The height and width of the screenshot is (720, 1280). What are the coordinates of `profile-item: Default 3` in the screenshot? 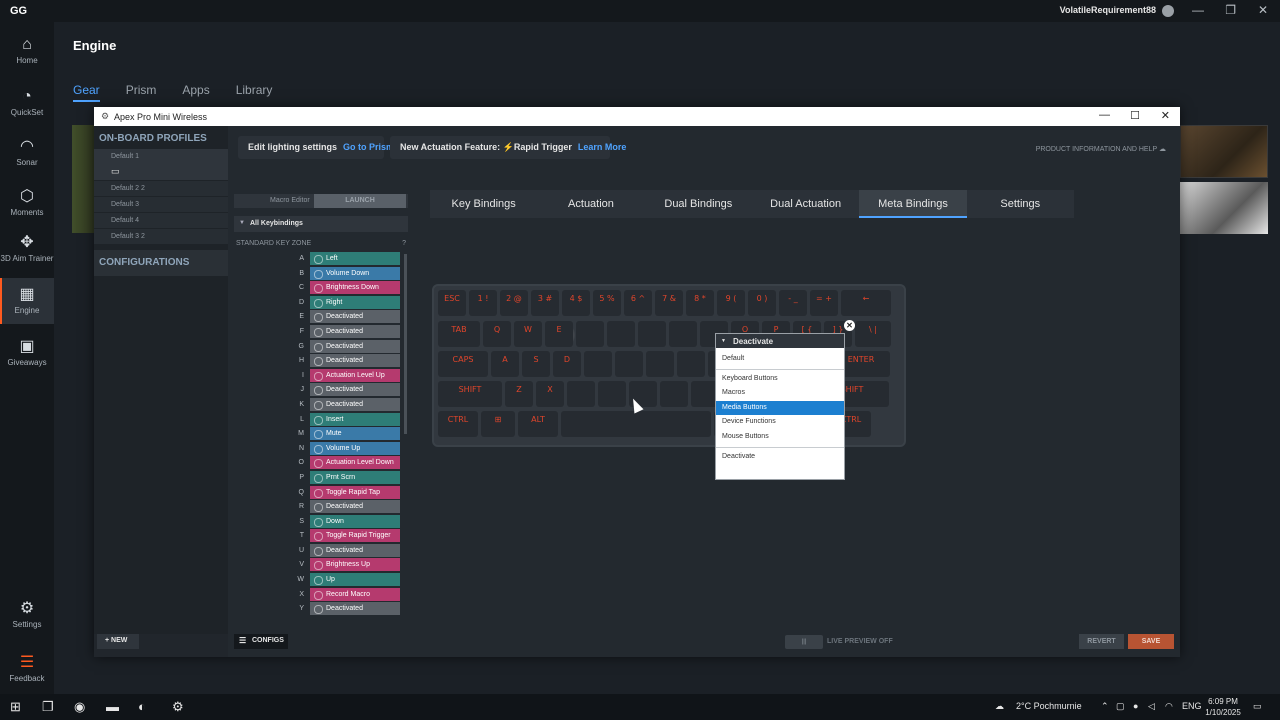 It's located at (161, 204).